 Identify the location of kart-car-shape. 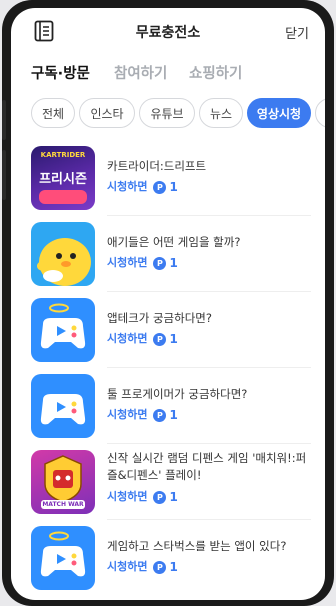
(63, 197).